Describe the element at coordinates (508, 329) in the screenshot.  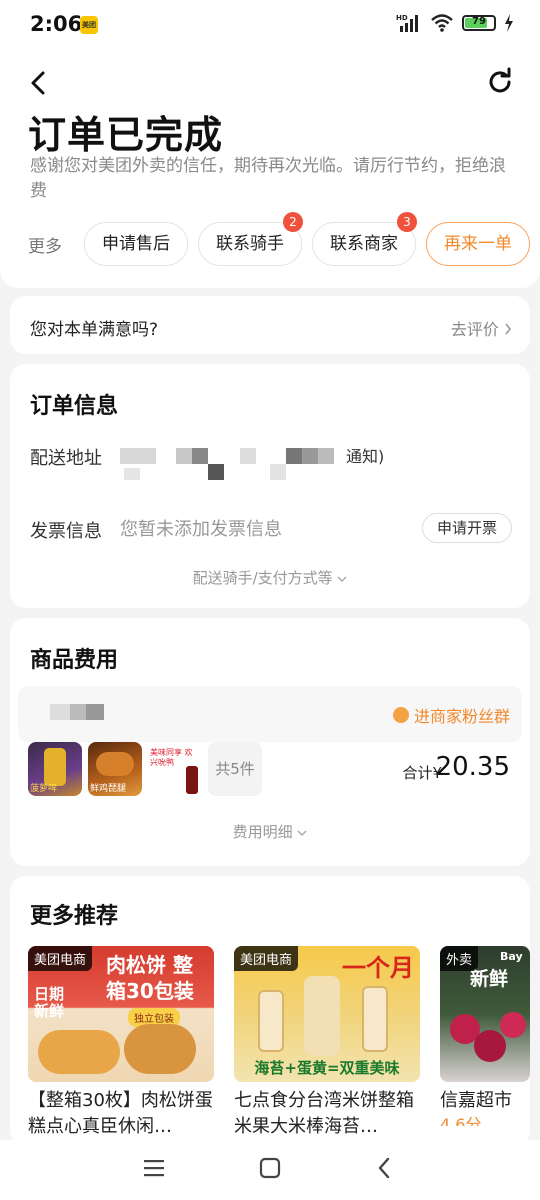
I see `chevron-right-icon` at that location.